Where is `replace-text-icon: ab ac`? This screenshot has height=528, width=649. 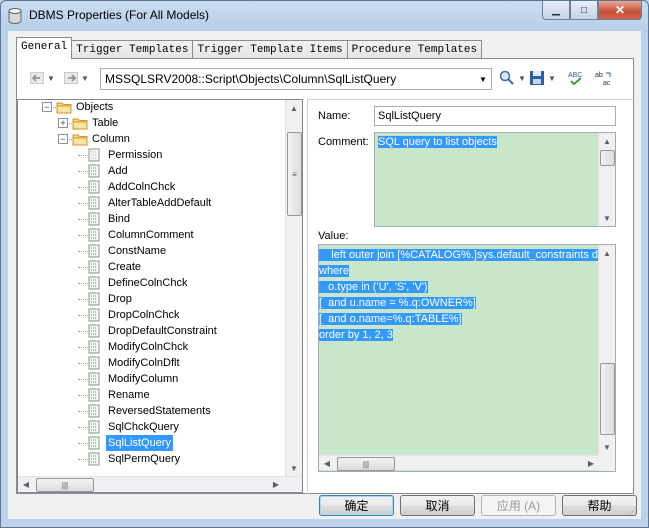
replace-text-icon: ab ac is located at coordinates (605, 78).